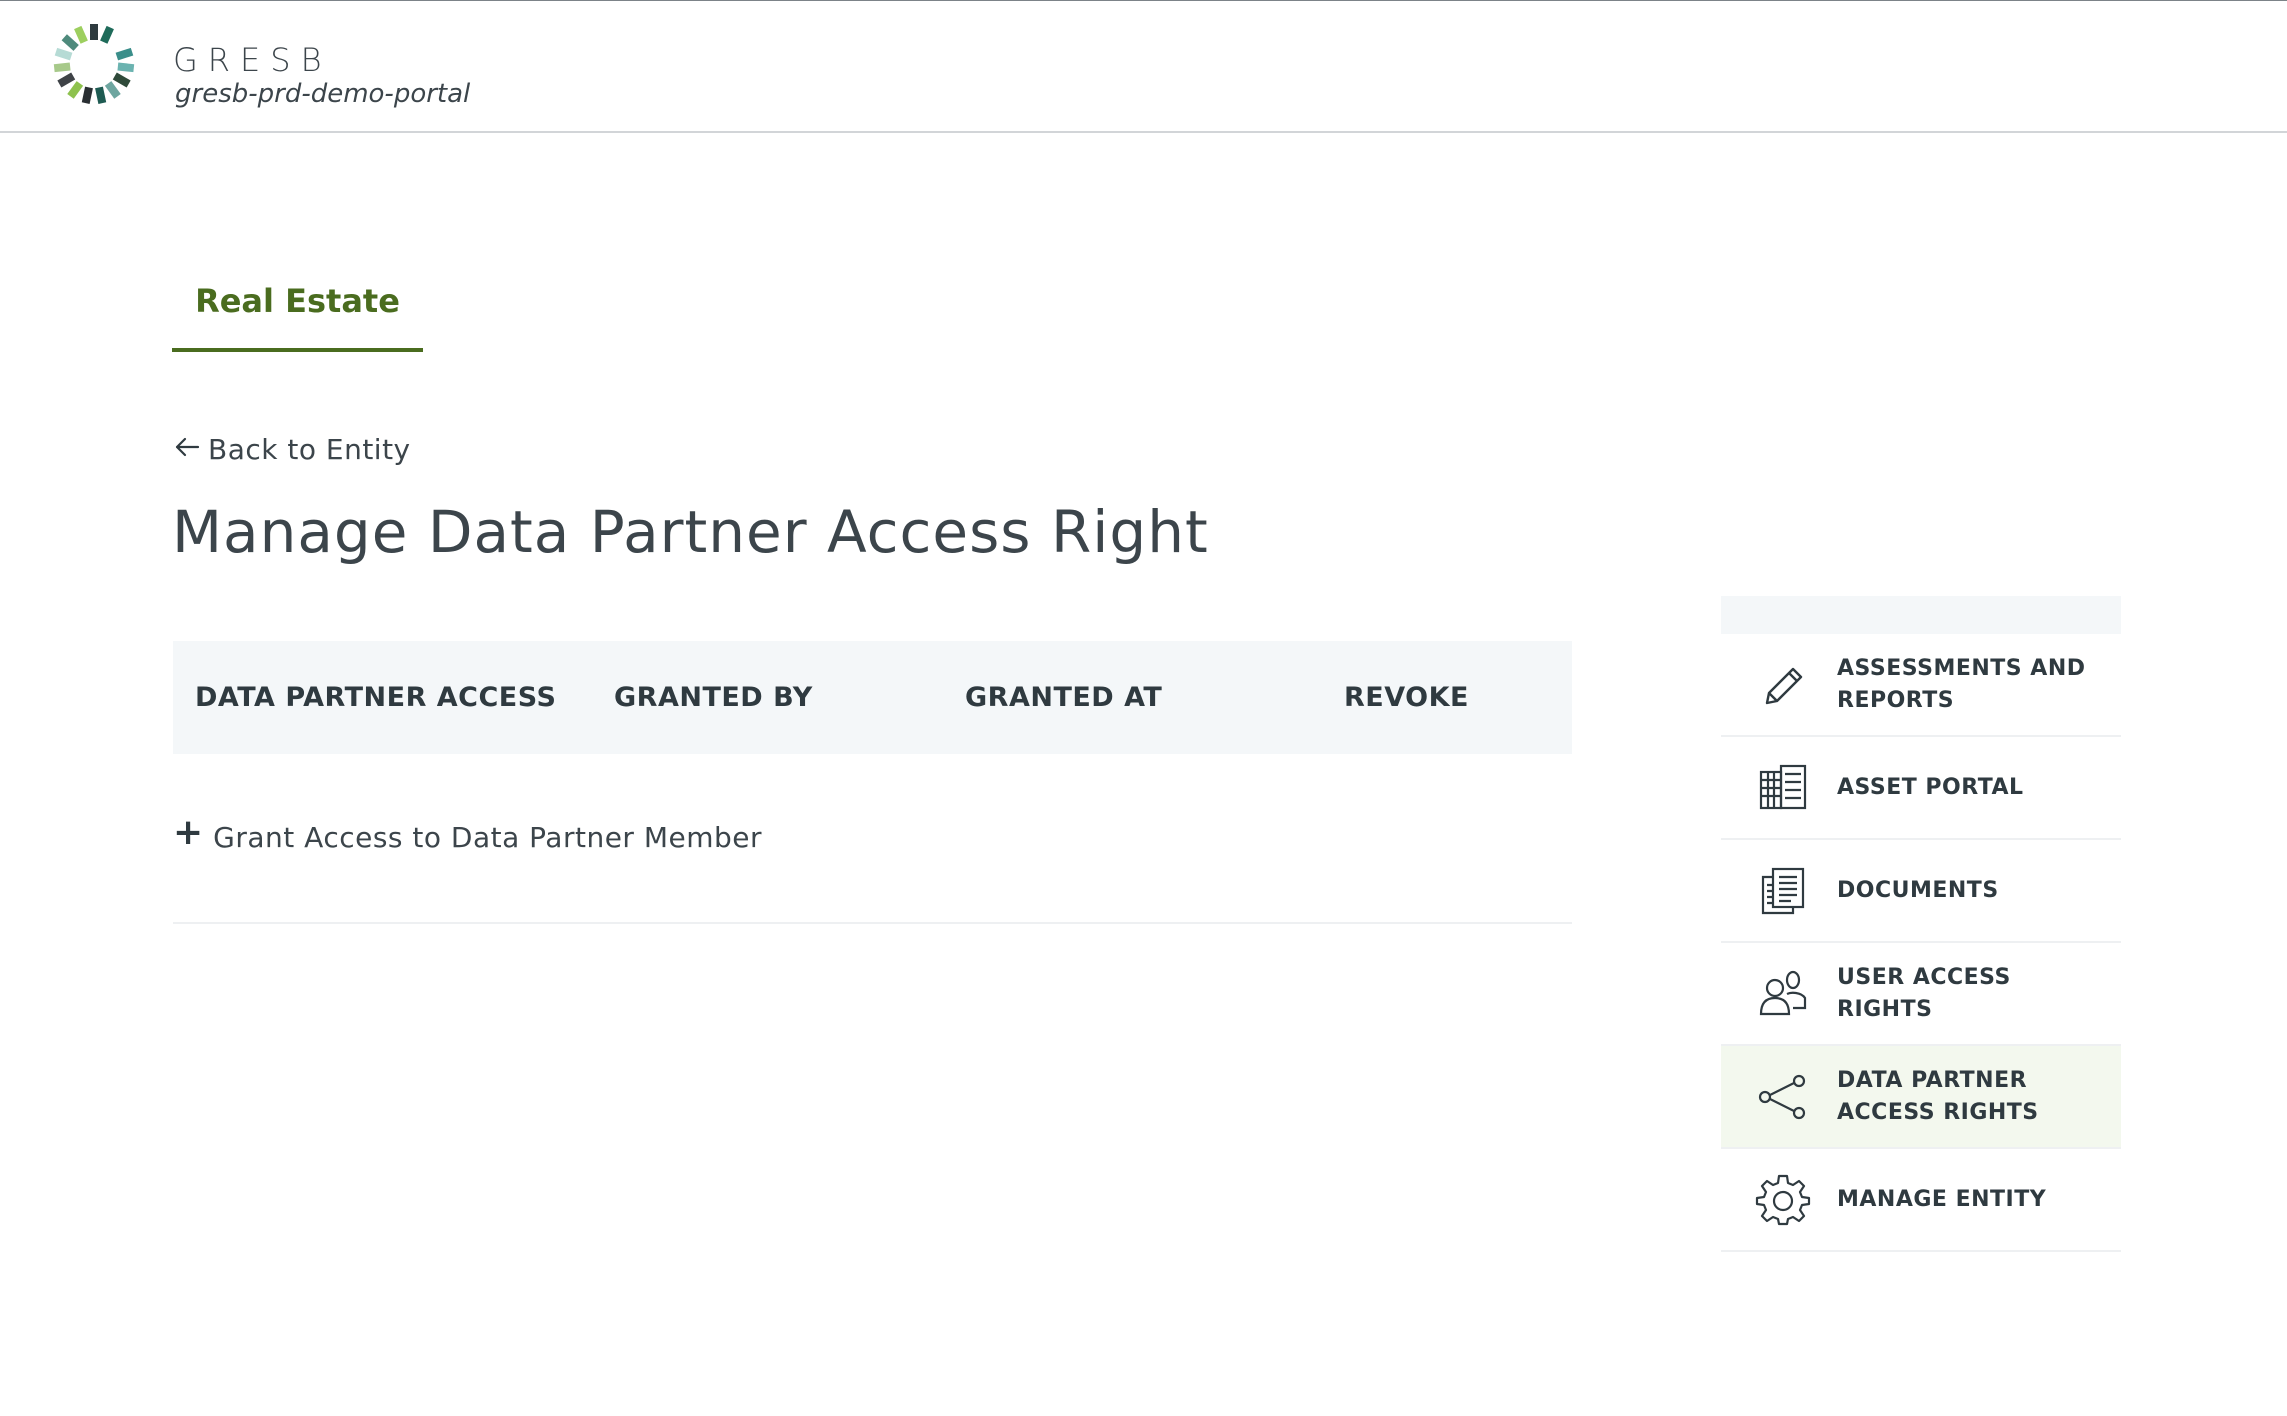 This screenshot has height=1416, width=2287. What do you see at coordinates (1783, 788) in the screenshot?
I see `buildings-icon` at bounding box center [1783, 788].